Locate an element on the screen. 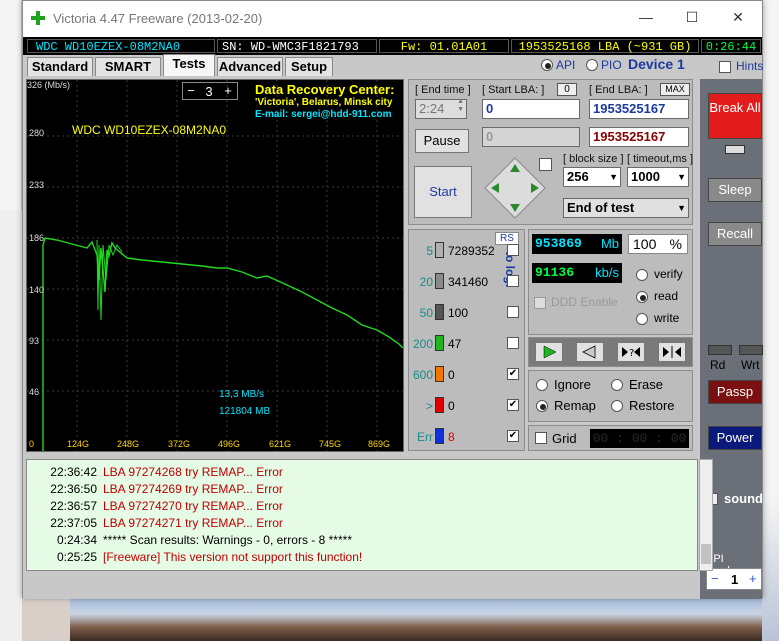  read-label: read is located at coordinates (666, 296).